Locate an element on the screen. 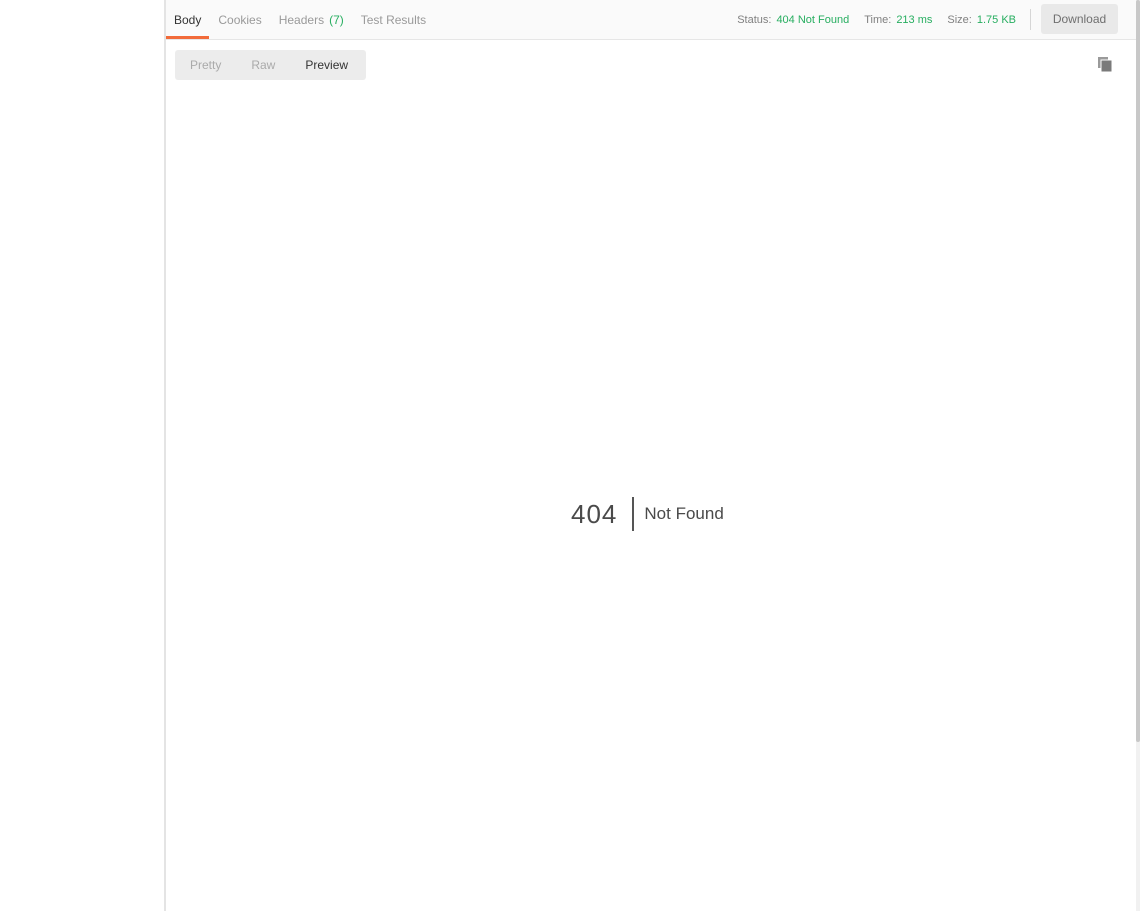  tab-body-label: Body is located at coordinates (188, 19).